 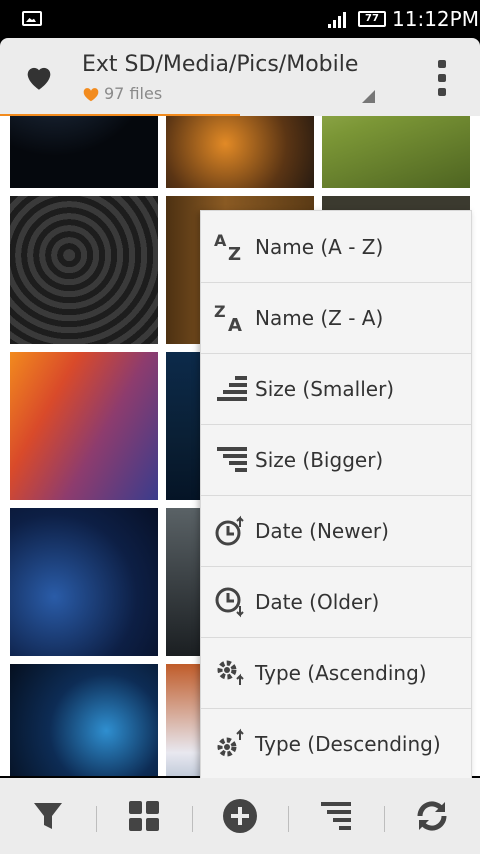 I want to click on sort-type-asc-item: Type (Ascending), so click(x=336, y=673).